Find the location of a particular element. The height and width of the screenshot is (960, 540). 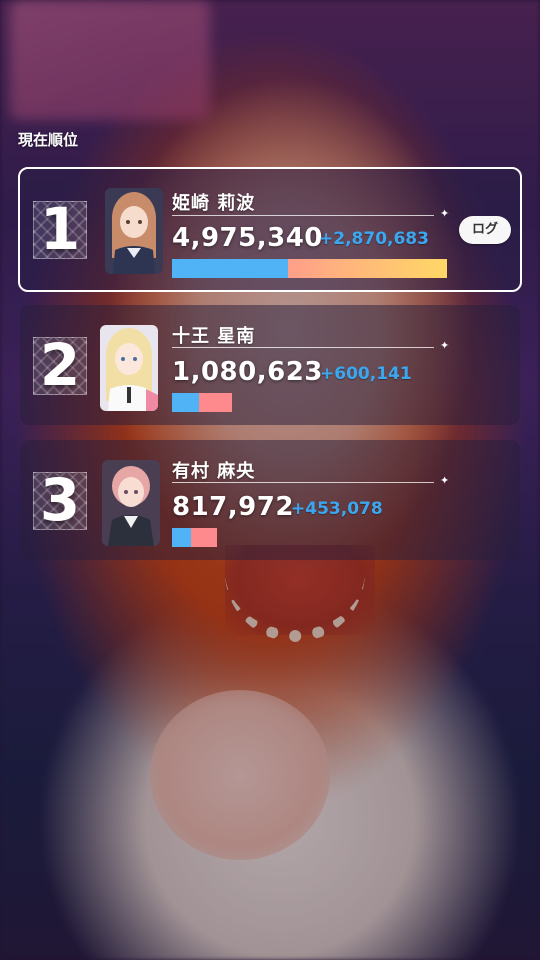

current-ranking-title: 現在順位 is located at coordinates (48, 140).